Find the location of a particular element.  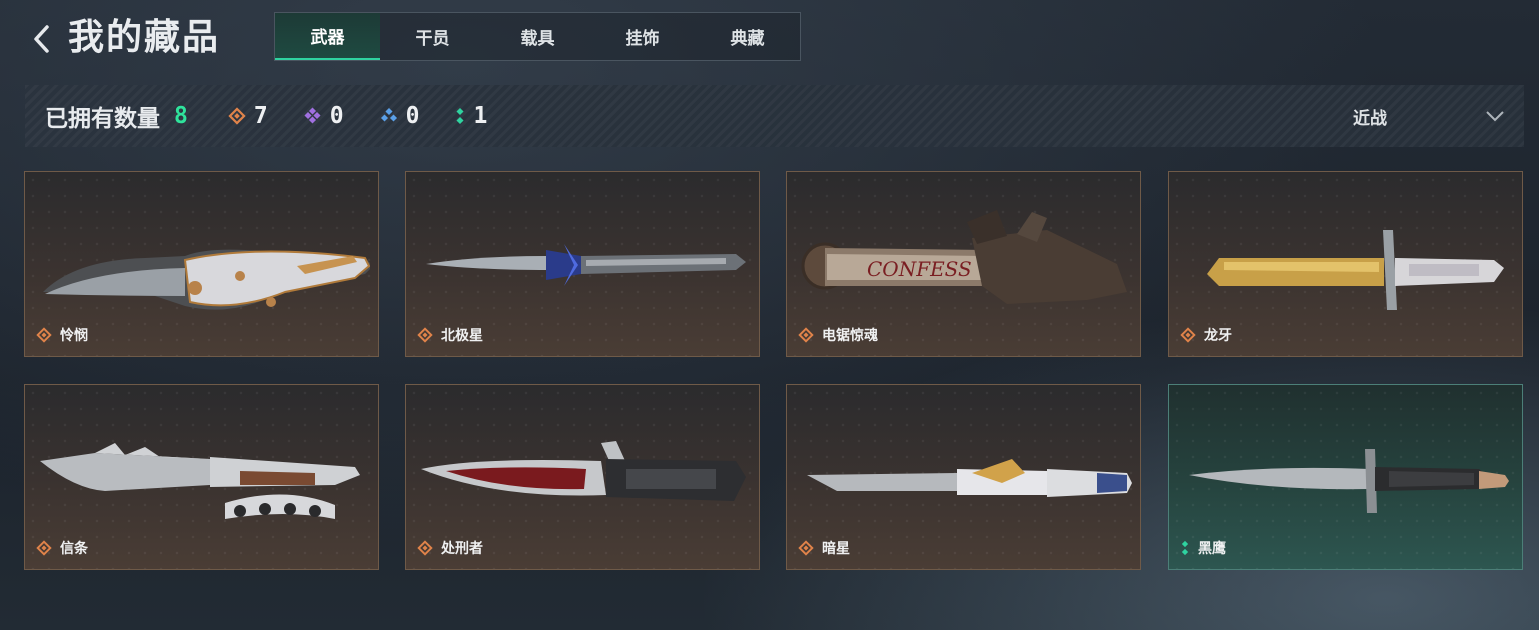

page-title: 我的藏品 is located at coordinates (144, 37).